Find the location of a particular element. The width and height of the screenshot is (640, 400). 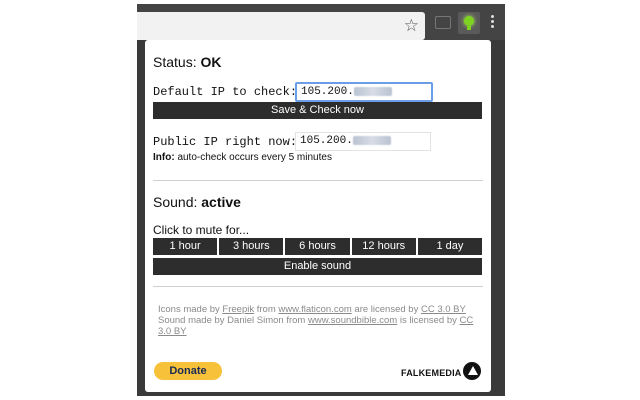

cast-icon is located at coordinates (443, 22).